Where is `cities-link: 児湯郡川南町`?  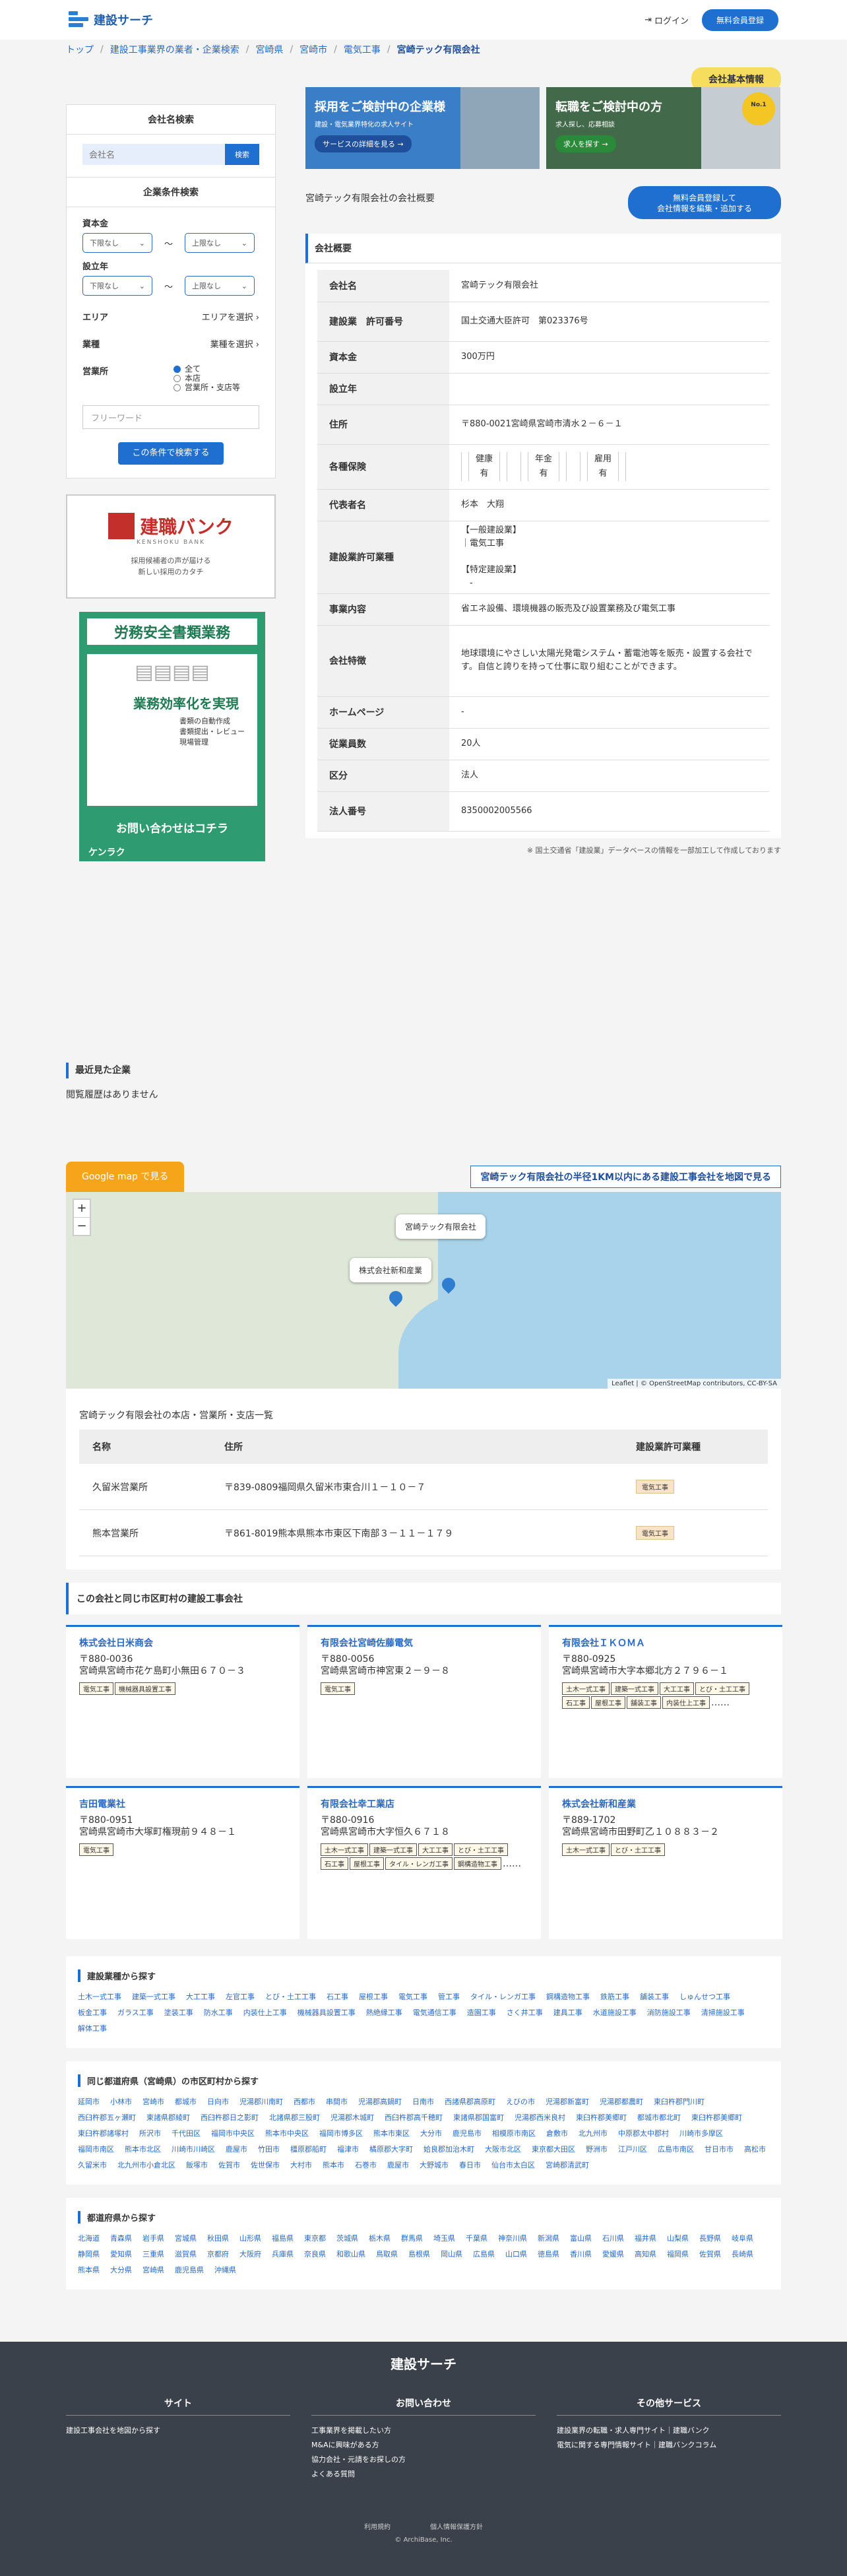 cities-link: 児湯郡川南町 is located at coordinates (261, 2102).